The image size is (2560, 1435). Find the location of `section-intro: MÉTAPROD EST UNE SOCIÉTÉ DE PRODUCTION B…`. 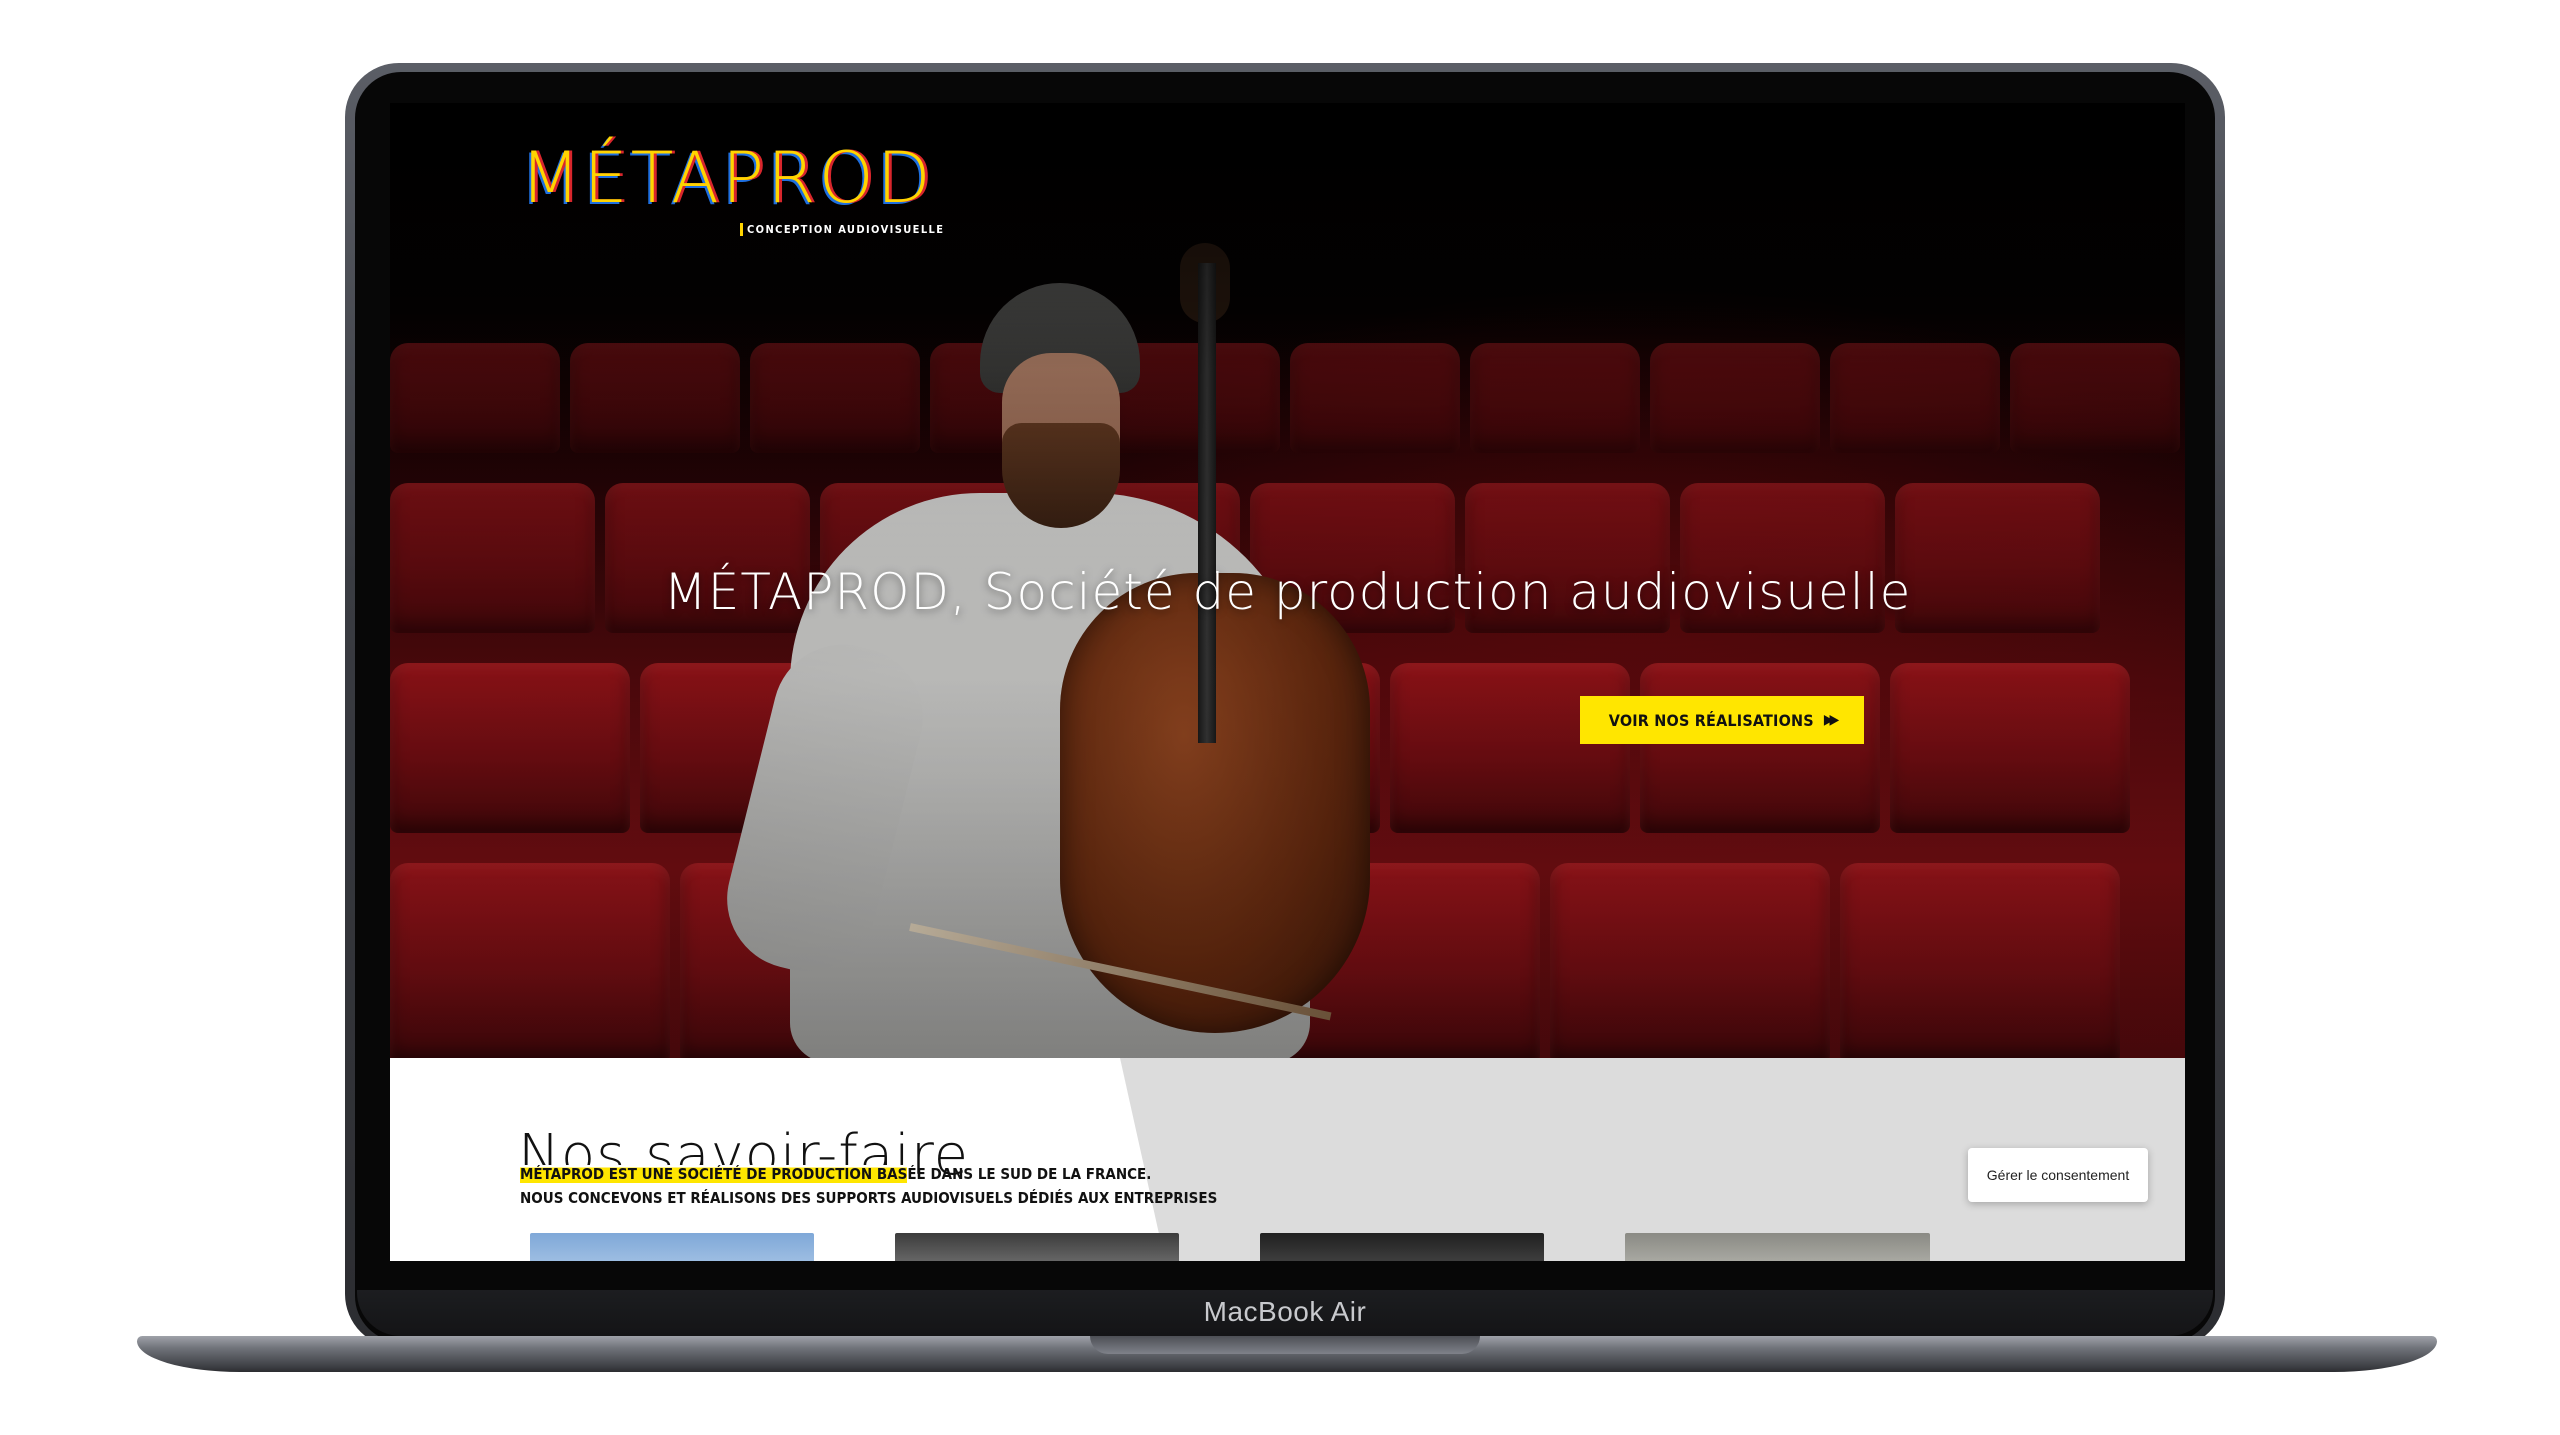

section-intro: MÉTAPROD EST UNE SOCIÉTÉ DE PRODUCTION B… is located at coordinates (868, 1186).